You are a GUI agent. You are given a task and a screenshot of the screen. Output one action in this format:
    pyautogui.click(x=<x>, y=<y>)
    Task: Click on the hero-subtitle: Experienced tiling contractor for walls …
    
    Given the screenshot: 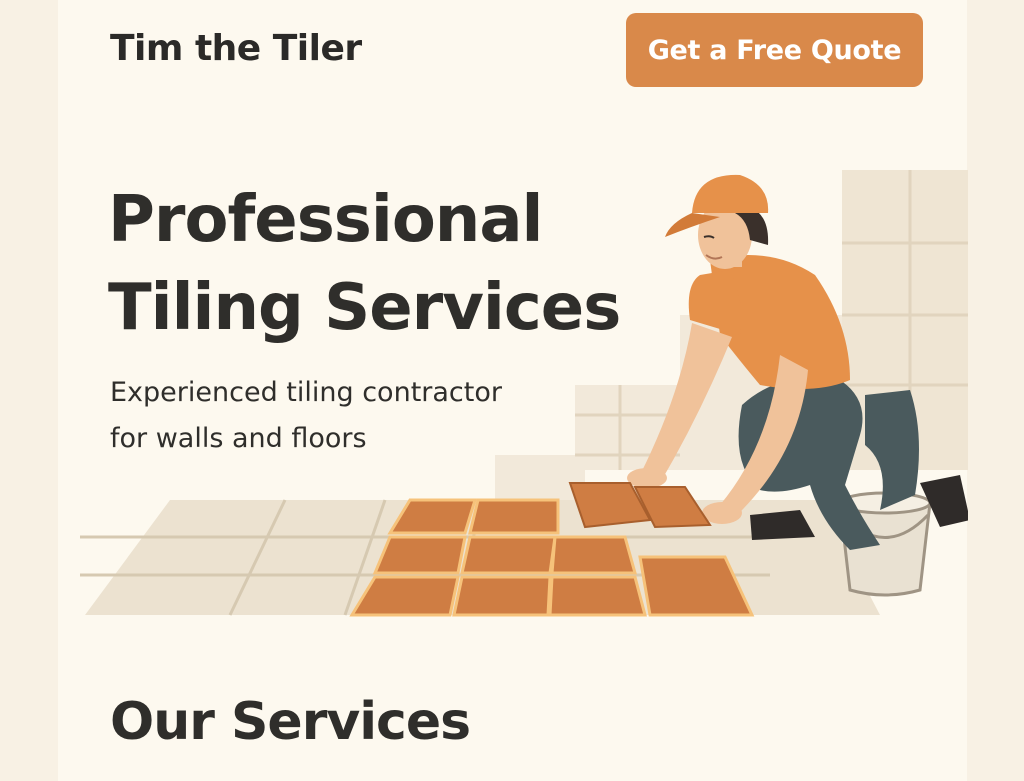 What is the action you would take?
    pyautogui.click(x=306, y=416)
    